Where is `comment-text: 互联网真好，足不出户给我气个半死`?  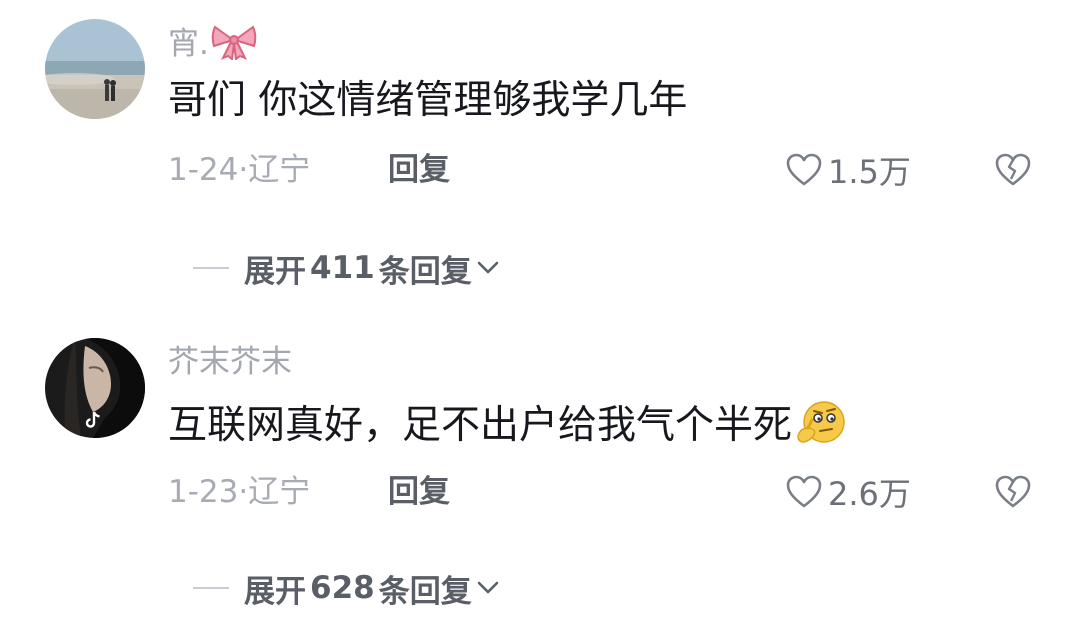 comment-text: 互联网真好，足不出户给我气个半死 is located at coordinates (508, 429).